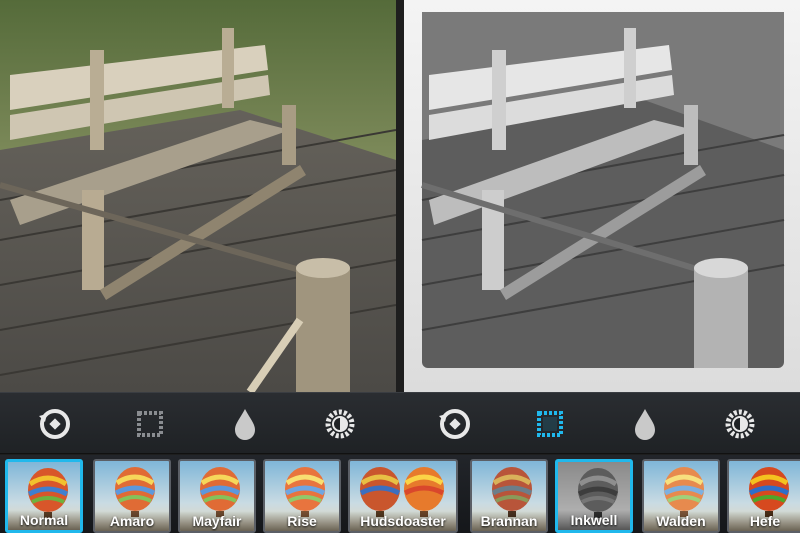  What do you see at coordinates (403, 496) in the screenshot?
I see `filter-hudson-toaster: Hudsdoaster` at bounding box center [403, 496].